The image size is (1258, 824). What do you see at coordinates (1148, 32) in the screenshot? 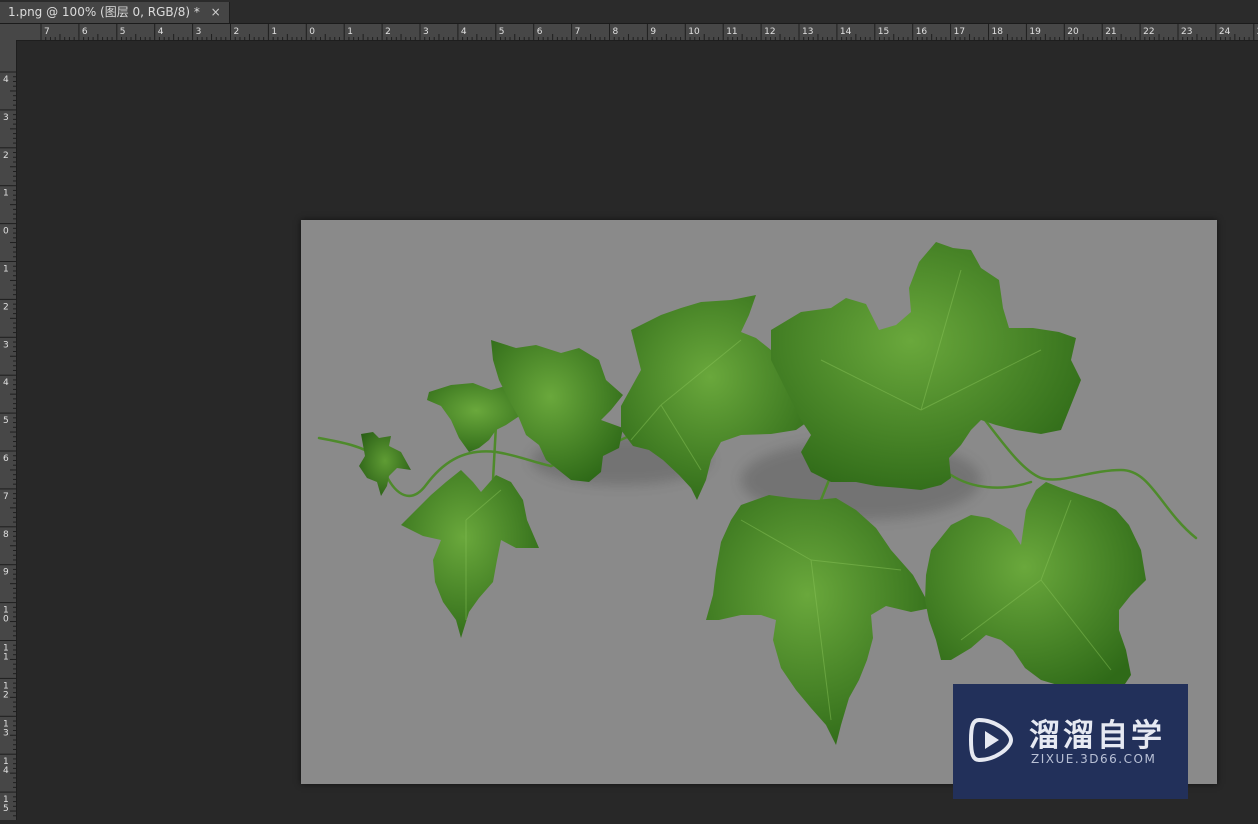
I see `ruler-label: 22` at bounding box center [1148, 32].